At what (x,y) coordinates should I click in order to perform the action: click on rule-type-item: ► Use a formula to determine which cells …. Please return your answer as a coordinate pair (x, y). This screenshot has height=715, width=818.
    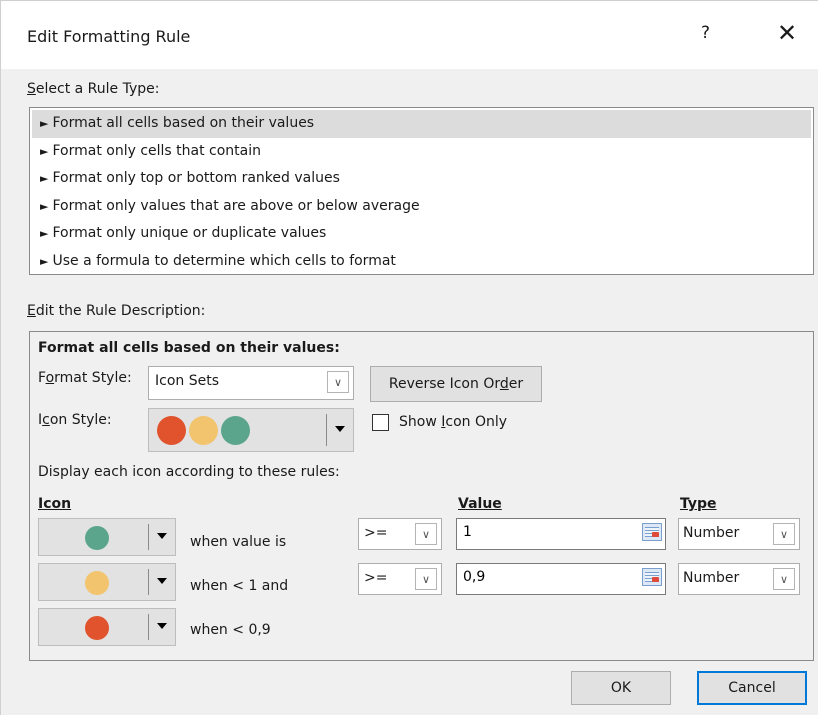
    Looking at the image, I should click on (421, 262).